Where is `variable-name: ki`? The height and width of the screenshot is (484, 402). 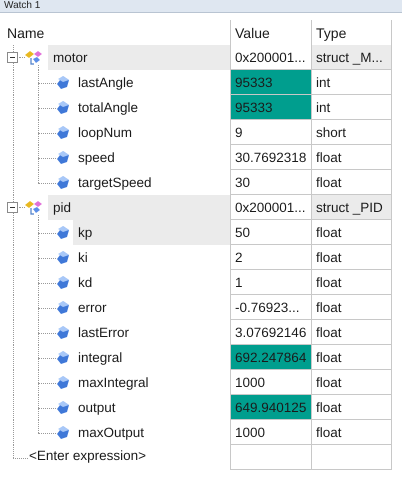
variable-name: ki is located at coordinates (151, 257).